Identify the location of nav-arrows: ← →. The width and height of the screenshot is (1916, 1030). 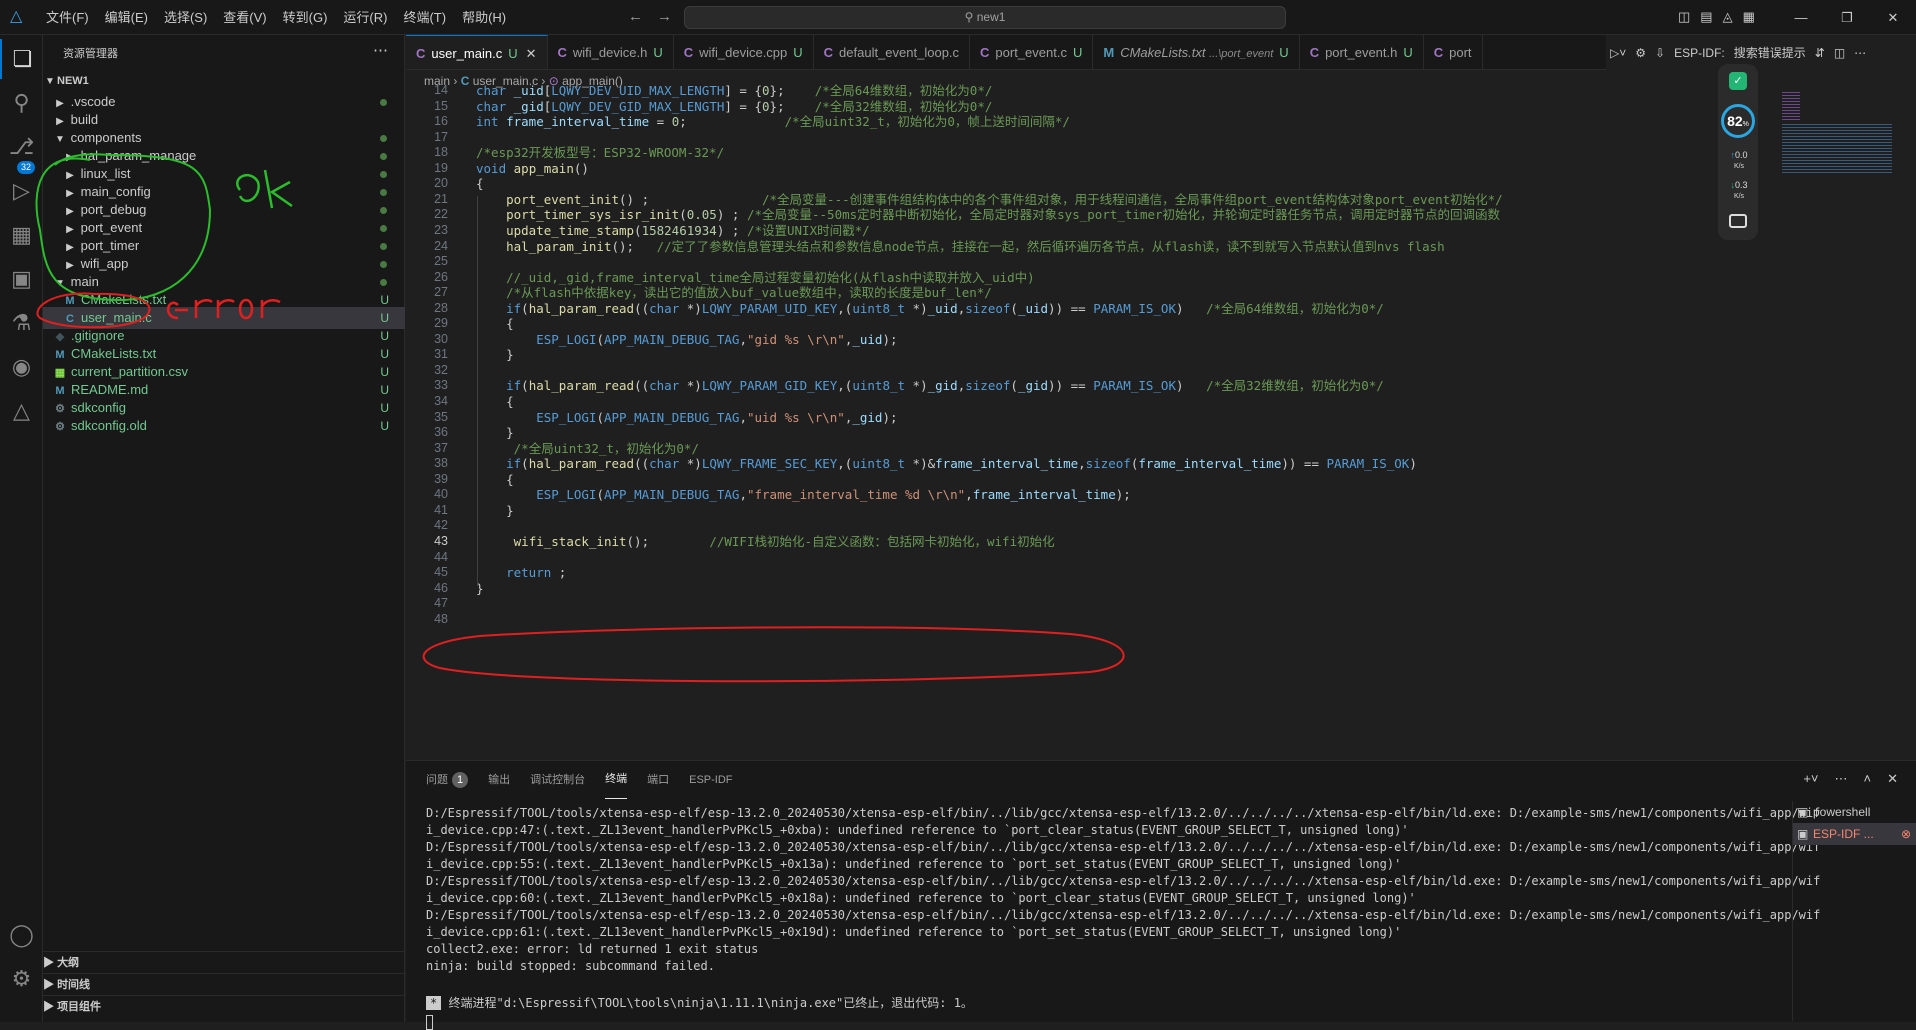
(657, 16).